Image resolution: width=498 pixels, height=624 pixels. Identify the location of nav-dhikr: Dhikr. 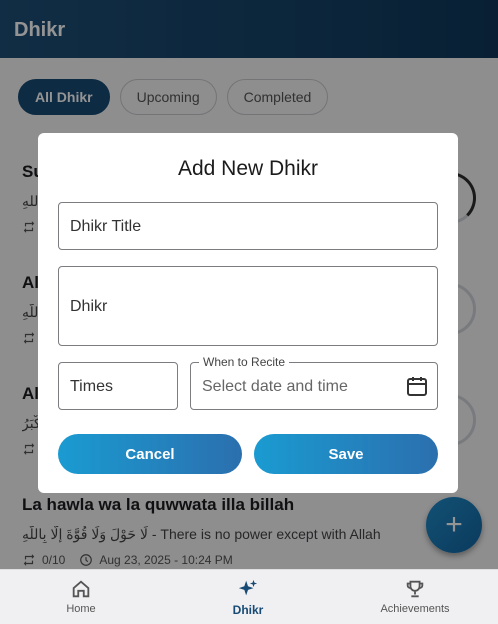
(248, 597).